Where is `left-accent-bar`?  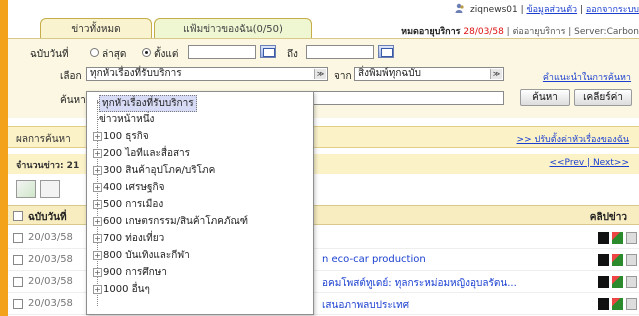 left-accent-bar is located at coordinates (4, 158).